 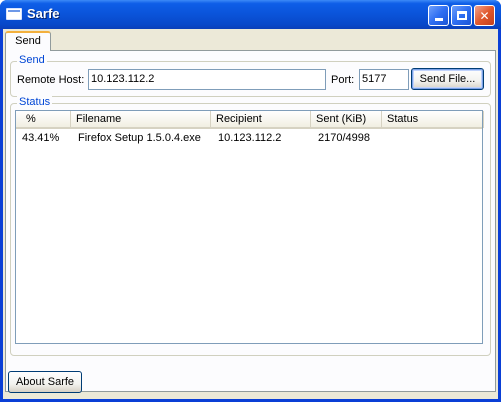 I want to click on minimize-button, so click(x=438, y=15).